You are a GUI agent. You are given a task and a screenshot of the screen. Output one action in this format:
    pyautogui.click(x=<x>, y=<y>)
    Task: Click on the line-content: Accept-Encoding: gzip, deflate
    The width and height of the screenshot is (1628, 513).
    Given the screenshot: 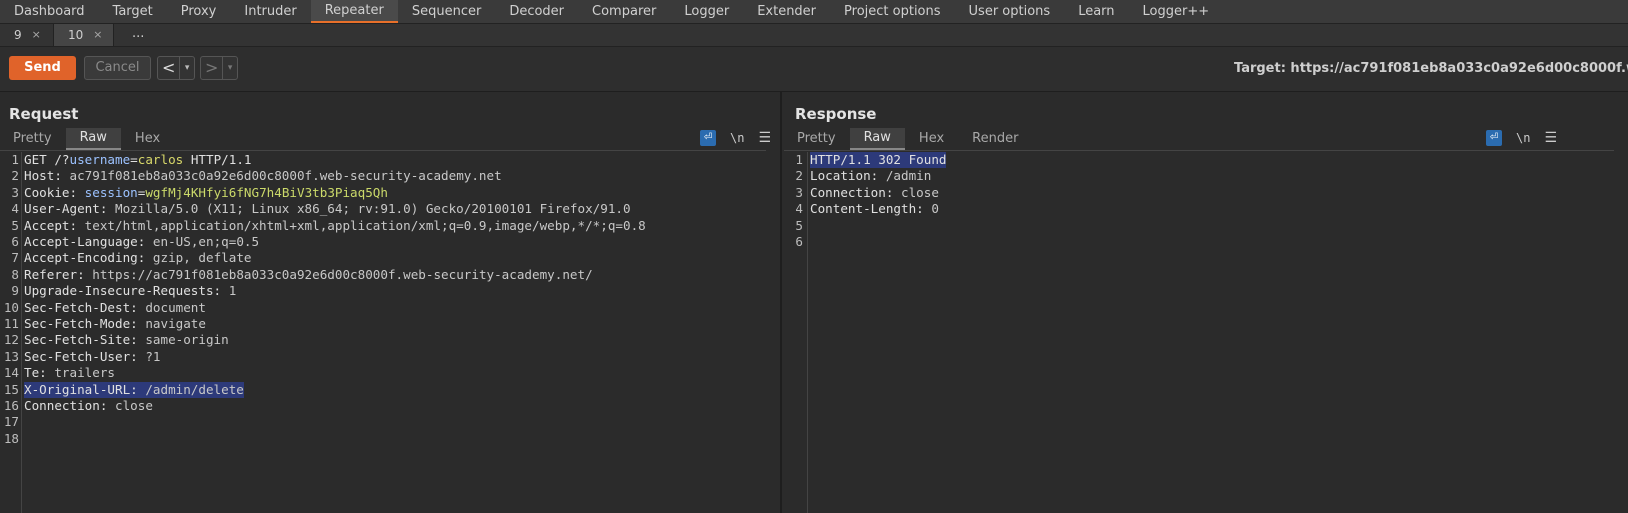 What is the action you would take?
    pyautogui.click(x=137, y=258)
    